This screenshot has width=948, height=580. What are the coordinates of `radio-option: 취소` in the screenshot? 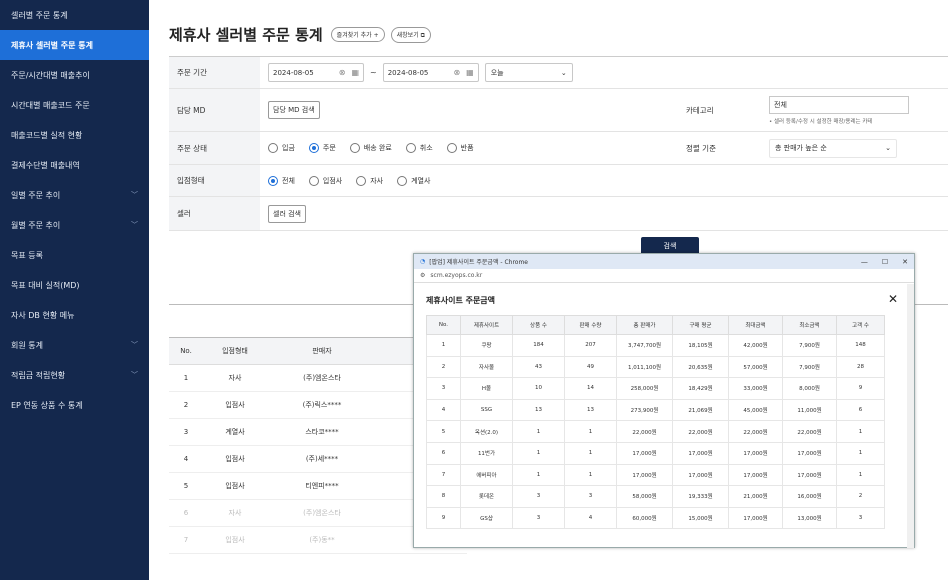 It's located at (419, 148).